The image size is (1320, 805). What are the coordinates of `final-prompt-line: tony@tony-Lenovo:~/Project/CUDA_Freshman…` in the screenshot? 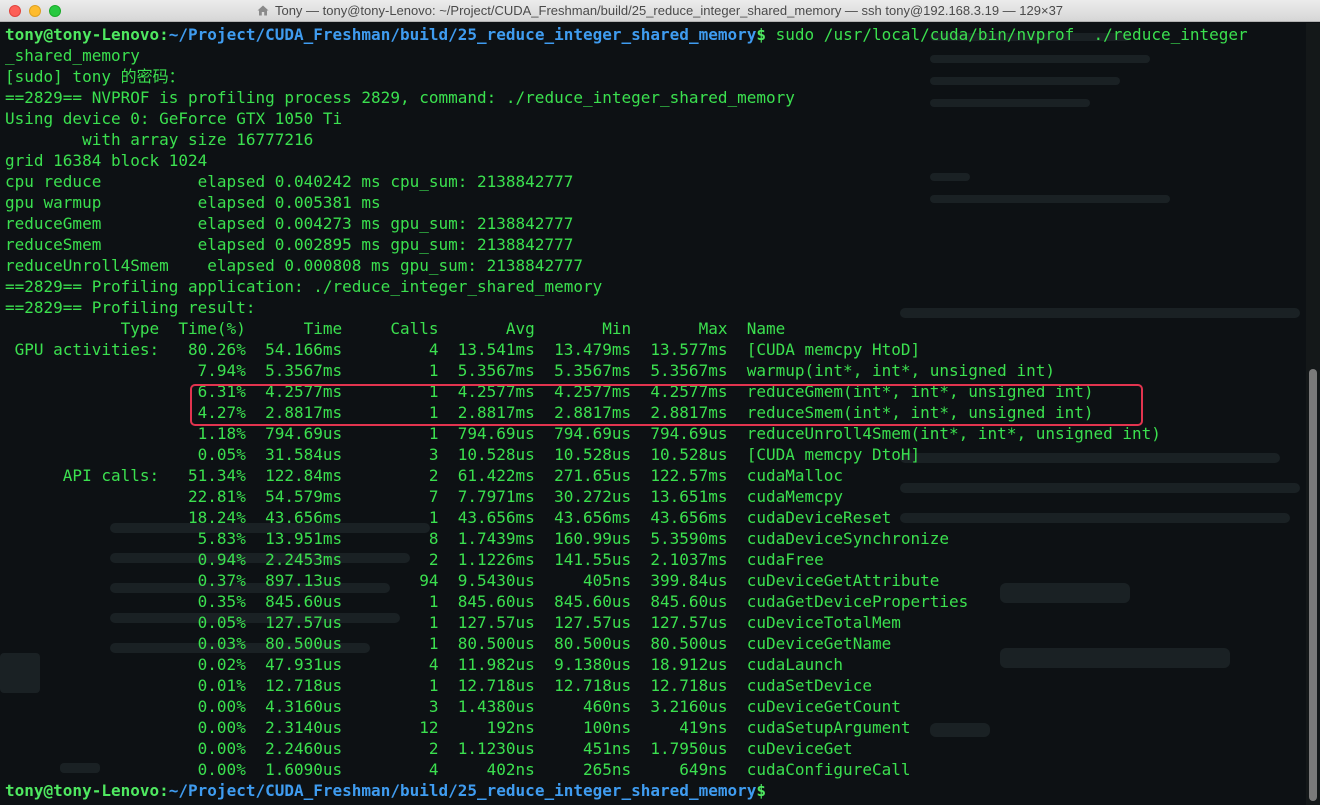 It's located at (626, 790).